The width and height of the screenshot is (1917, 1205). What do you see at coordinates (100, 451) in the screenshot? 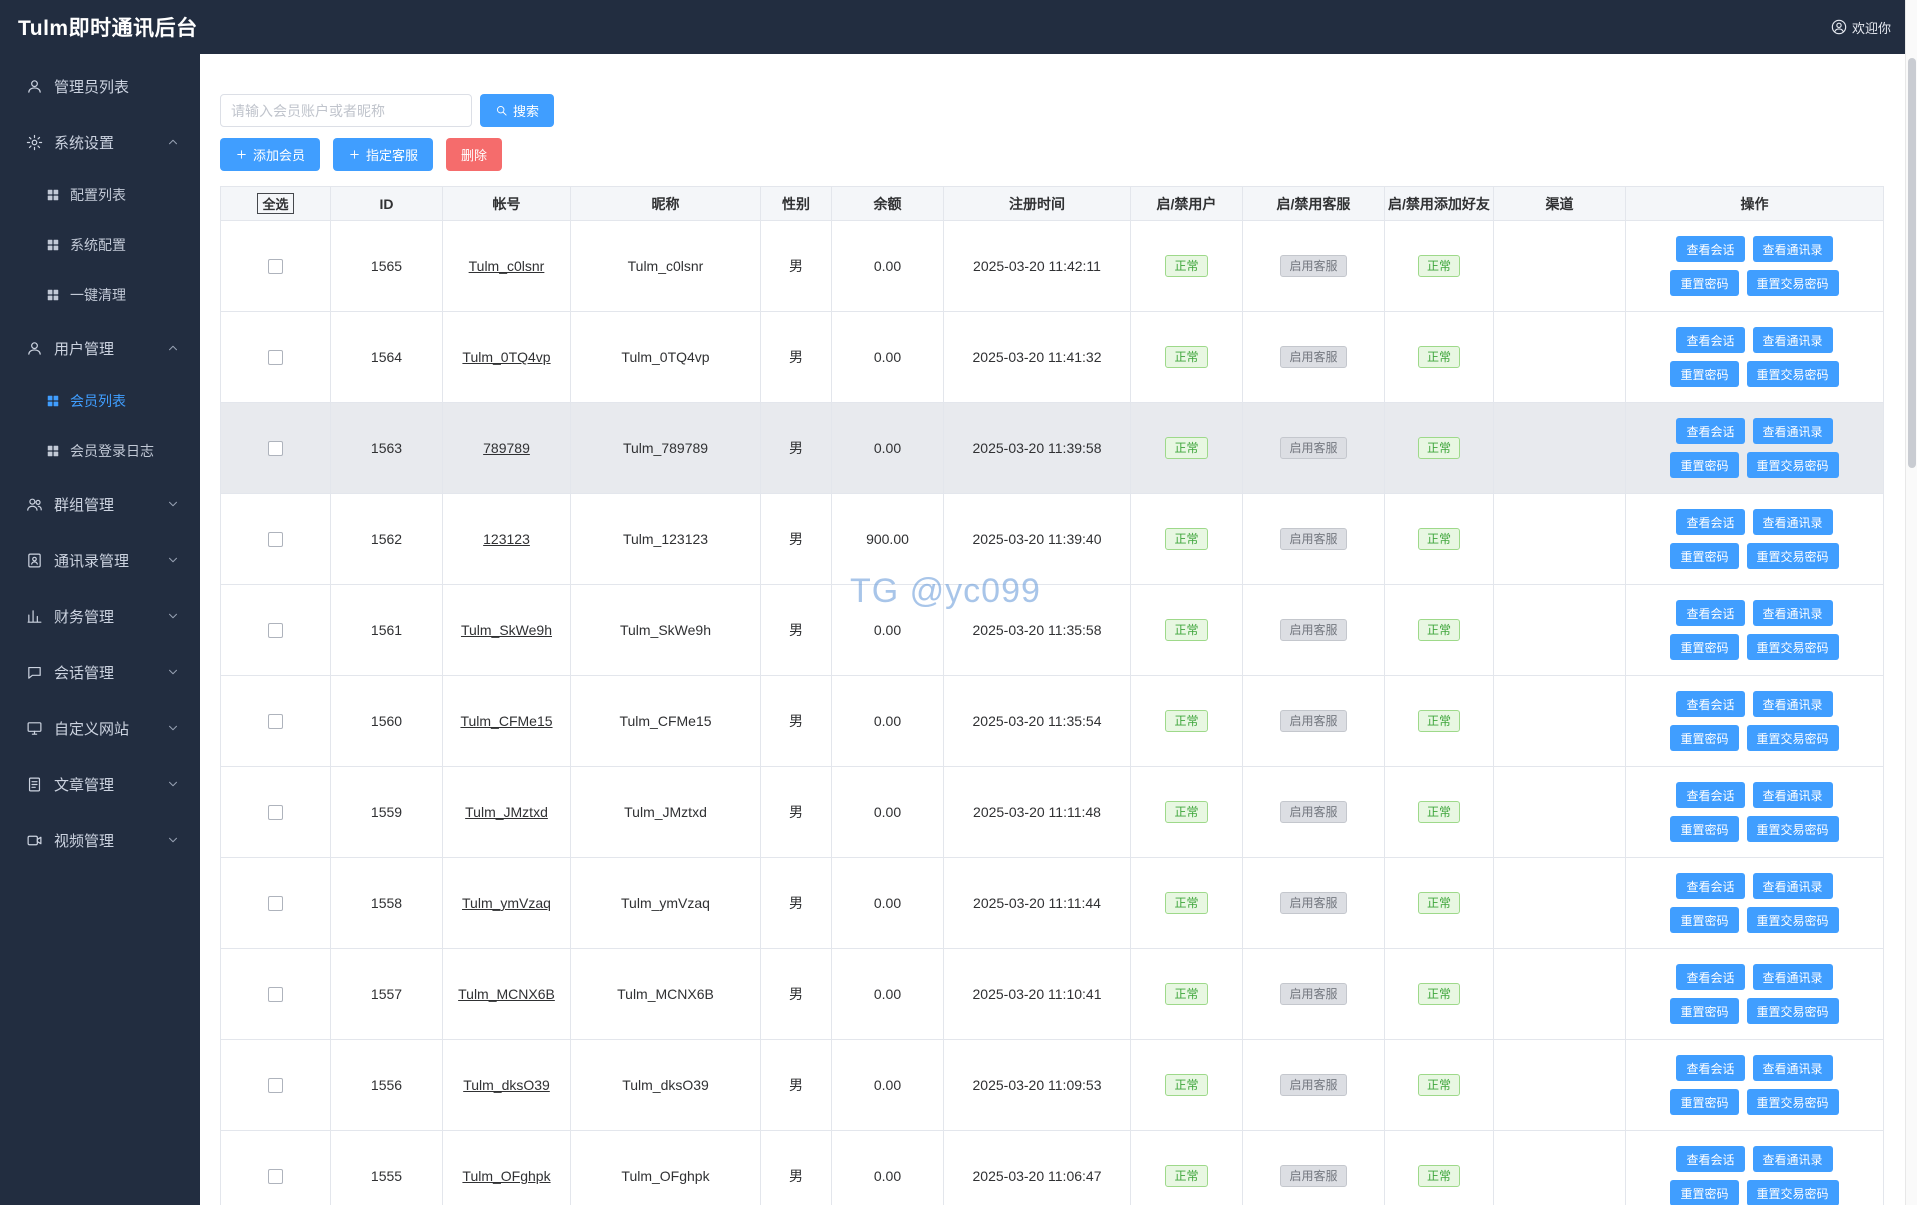
I see `sidebar-subitem-member-login-log: 会员登录日志` at bounding box center [100, 451].